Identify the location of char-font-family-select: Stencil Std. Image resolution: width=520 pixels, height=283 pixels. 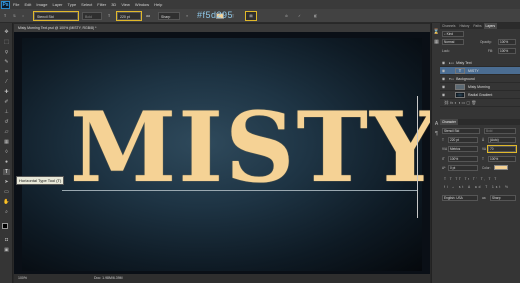
(461, 131).